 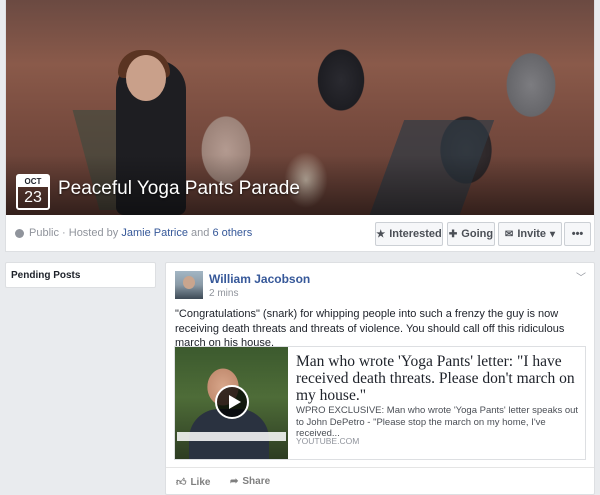 I want to click on star-icon: ★, so click(x=381, y=234).